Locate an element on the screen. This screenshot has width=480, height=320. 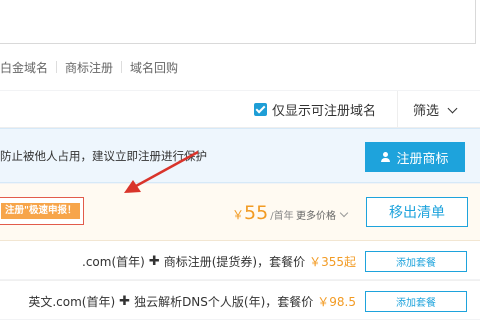
register-trademark-button: 注册商标 is located at coordinates (415, 157).